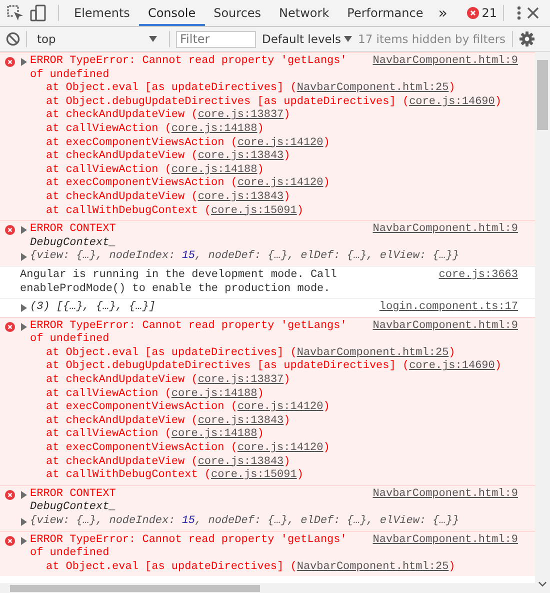  I want to click on hidden-items-text: 17 items hidden by filters, so click(432, 39).